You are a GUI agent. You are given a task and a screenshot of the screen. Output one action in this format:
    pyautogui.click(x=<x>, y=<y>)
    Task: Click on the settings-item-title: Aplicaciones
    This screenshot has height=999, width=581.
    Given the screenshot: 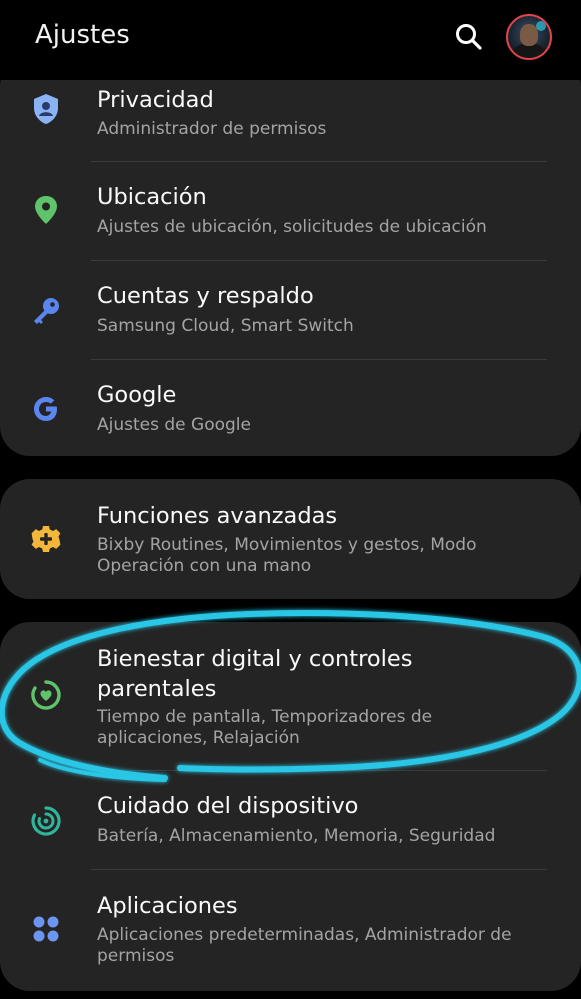 What is the action you would take?
    pyautogui.click(x=167, y=906)
    